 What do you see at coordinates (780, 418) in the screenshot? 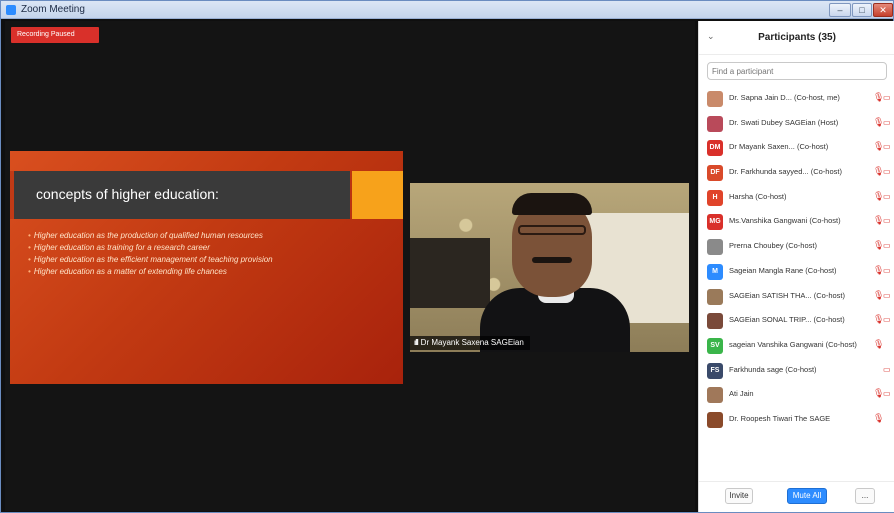
I see `participant-name: Dr. Roopesh Tiwari The SAGE` at bounding box center [780, 418].